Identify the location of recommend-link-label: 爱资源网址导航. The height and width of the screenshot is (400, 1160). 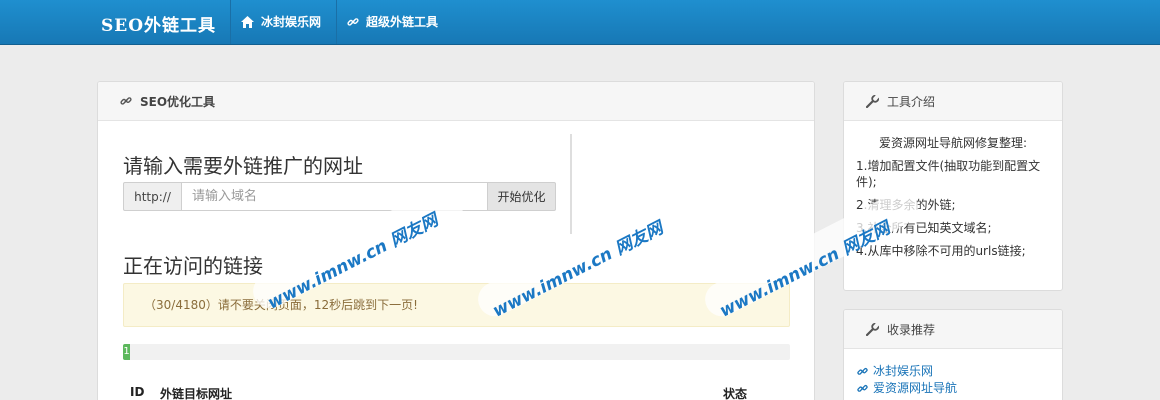
(915, 388).